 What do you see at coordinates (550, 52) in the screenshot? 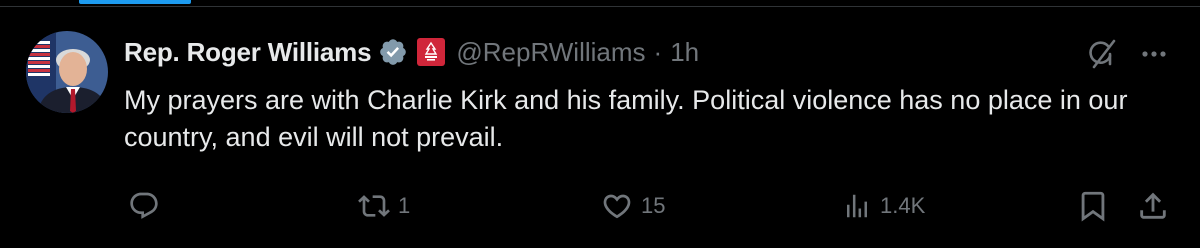
I see `author-handle: @RepRWilliams` at bounding box center [550, 52].